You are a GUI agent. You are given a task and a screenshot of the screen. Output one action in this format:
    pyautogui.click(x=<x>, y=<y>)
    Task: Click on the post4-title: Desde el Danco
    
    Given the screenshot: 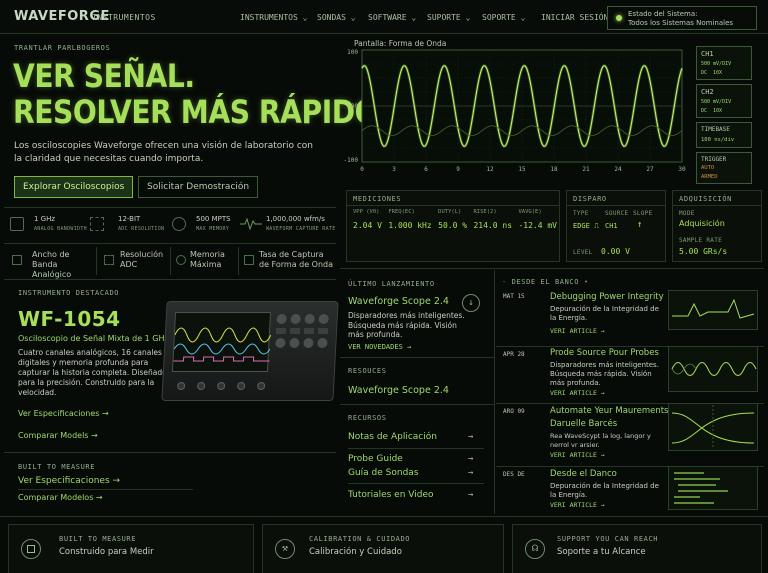 What is the action you would take?
    pyautogui.click(x=583, y=474)
    